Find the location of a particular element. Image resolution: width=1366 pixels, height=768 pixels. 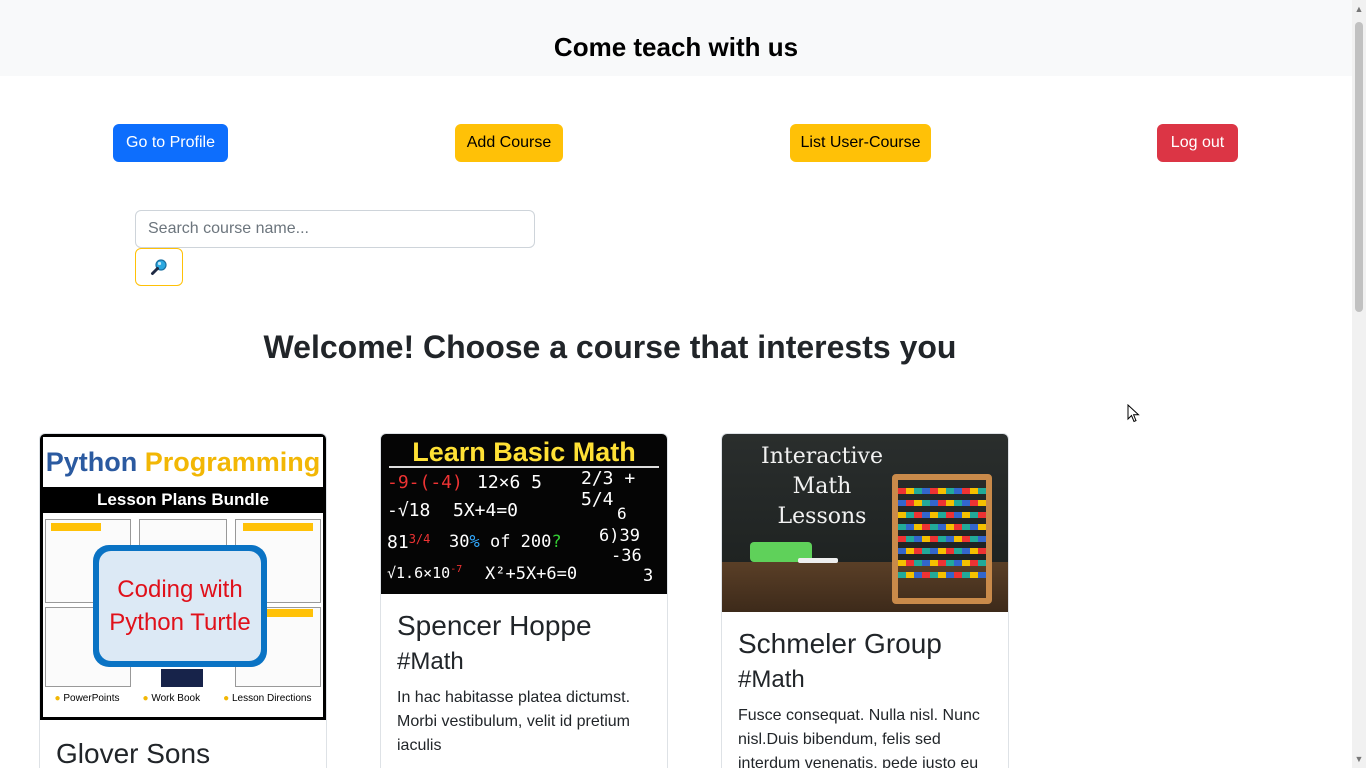

logout-button: Log out is located at coordinates (1197, 143).